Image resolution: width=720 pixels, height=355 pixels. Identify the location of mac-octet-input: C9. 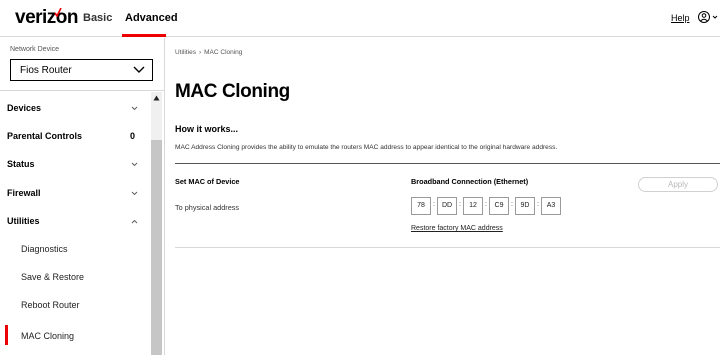
(499, 206).